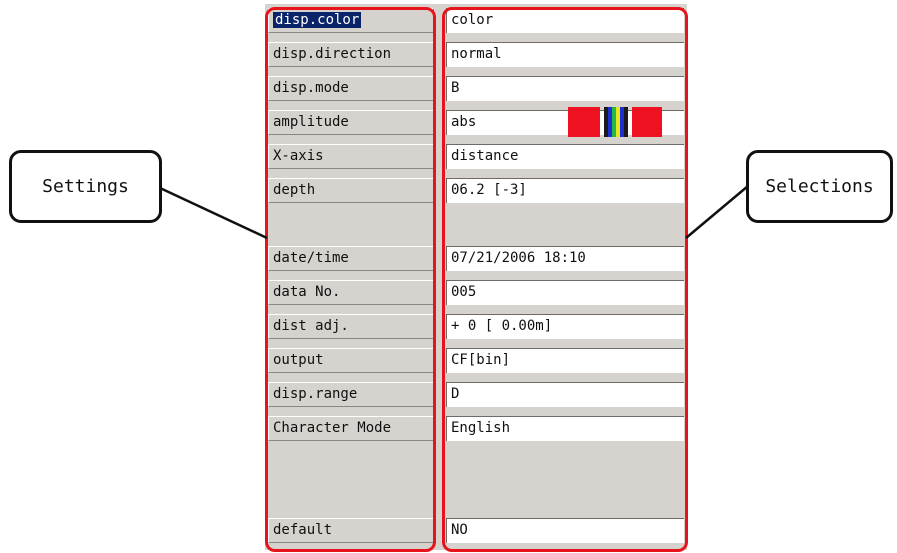  I want to click on callout-leader-lines, so click(454, 212).